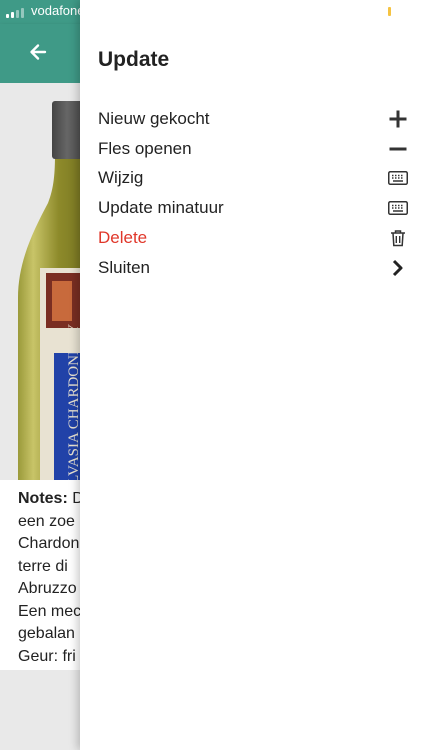  Describe the element at coordinates (398, 149) in the screenshot. I see `minus-icon` at that location.